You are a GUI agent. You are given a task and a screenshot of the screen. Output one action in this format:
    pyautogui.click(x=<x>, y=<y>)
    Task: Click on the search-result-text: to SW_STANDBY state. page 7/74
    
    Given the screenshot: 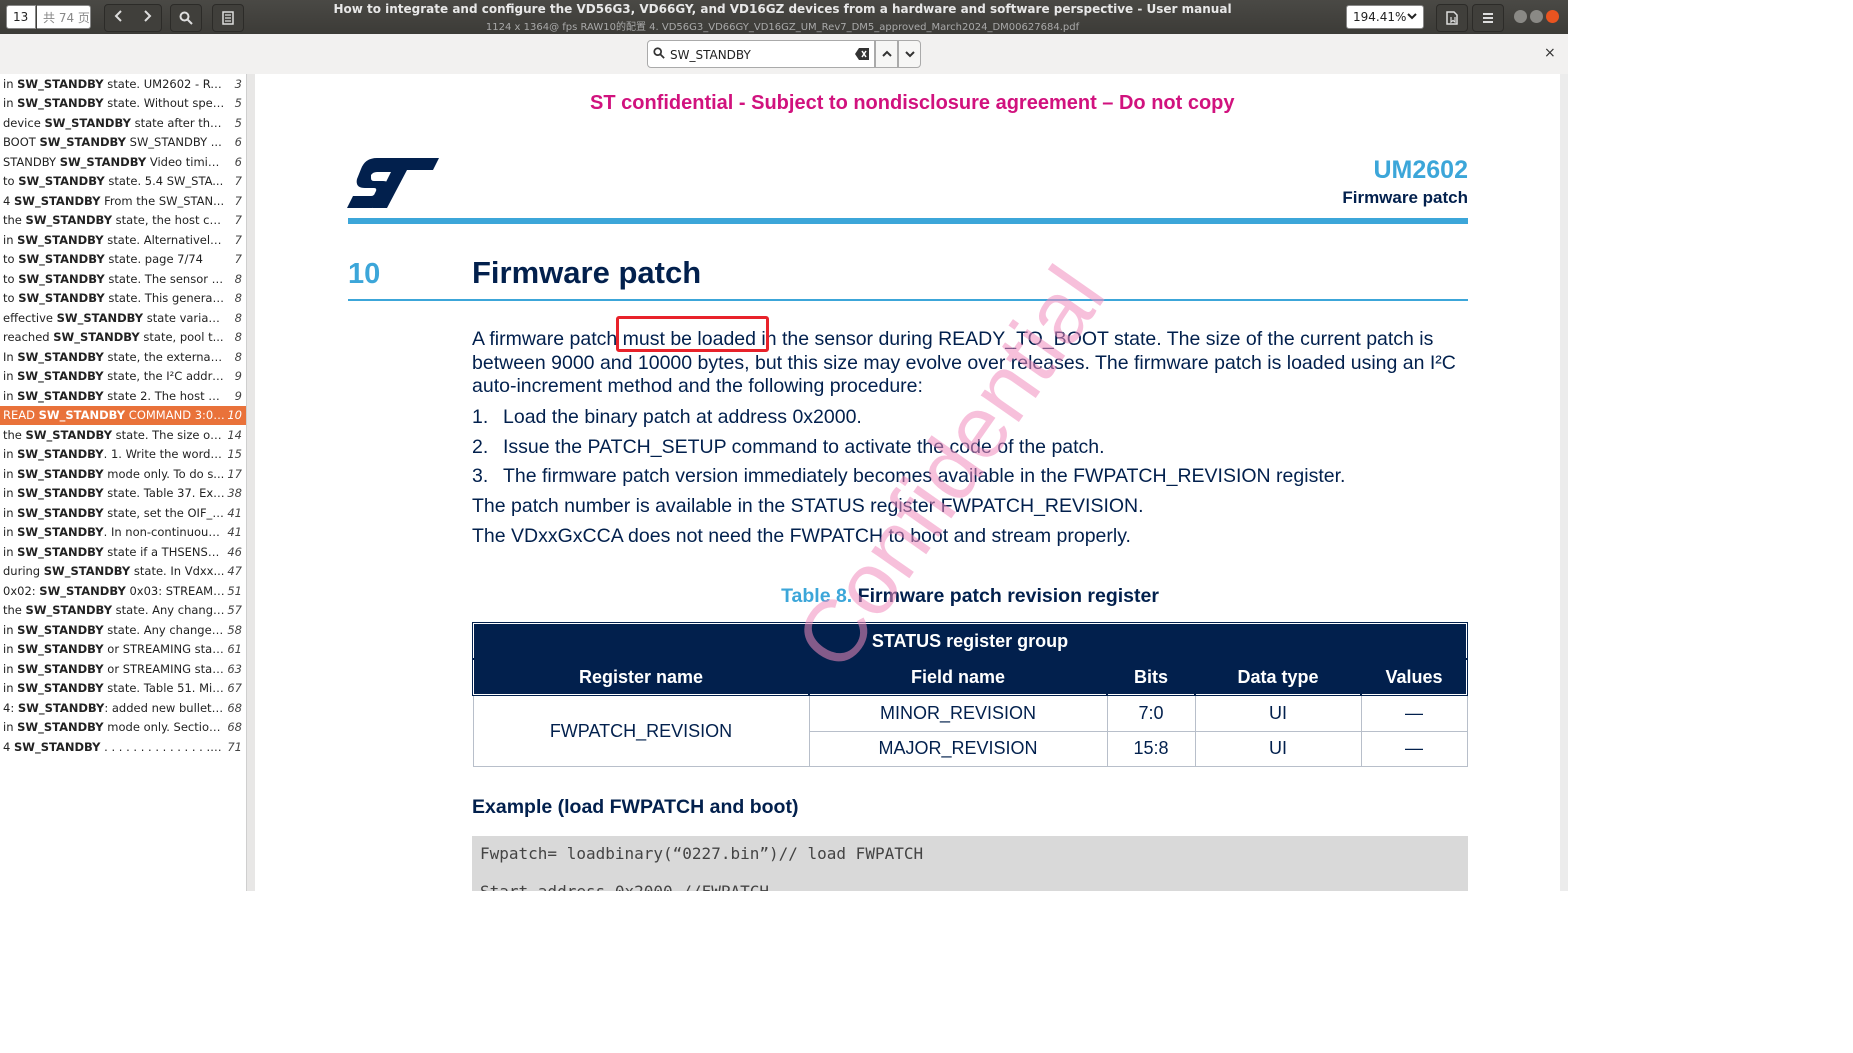 What is the action you would take?
    pyautogui.click(x=114, y=259)
    